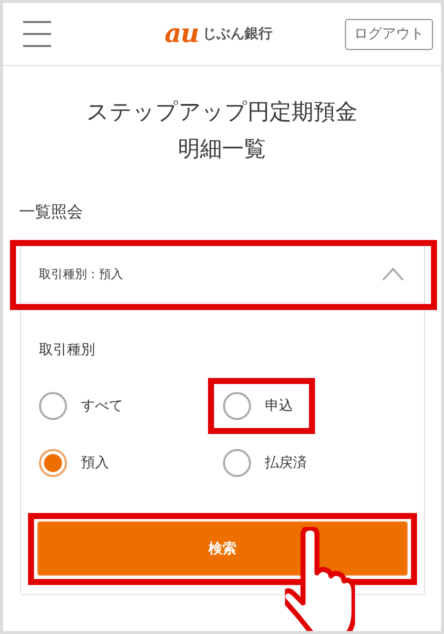 The width and height of the screenshot is (444, 634). Describe the element at coordinates (67, 350) in the screenshot. I see `field-label: 取引種別` at that location.